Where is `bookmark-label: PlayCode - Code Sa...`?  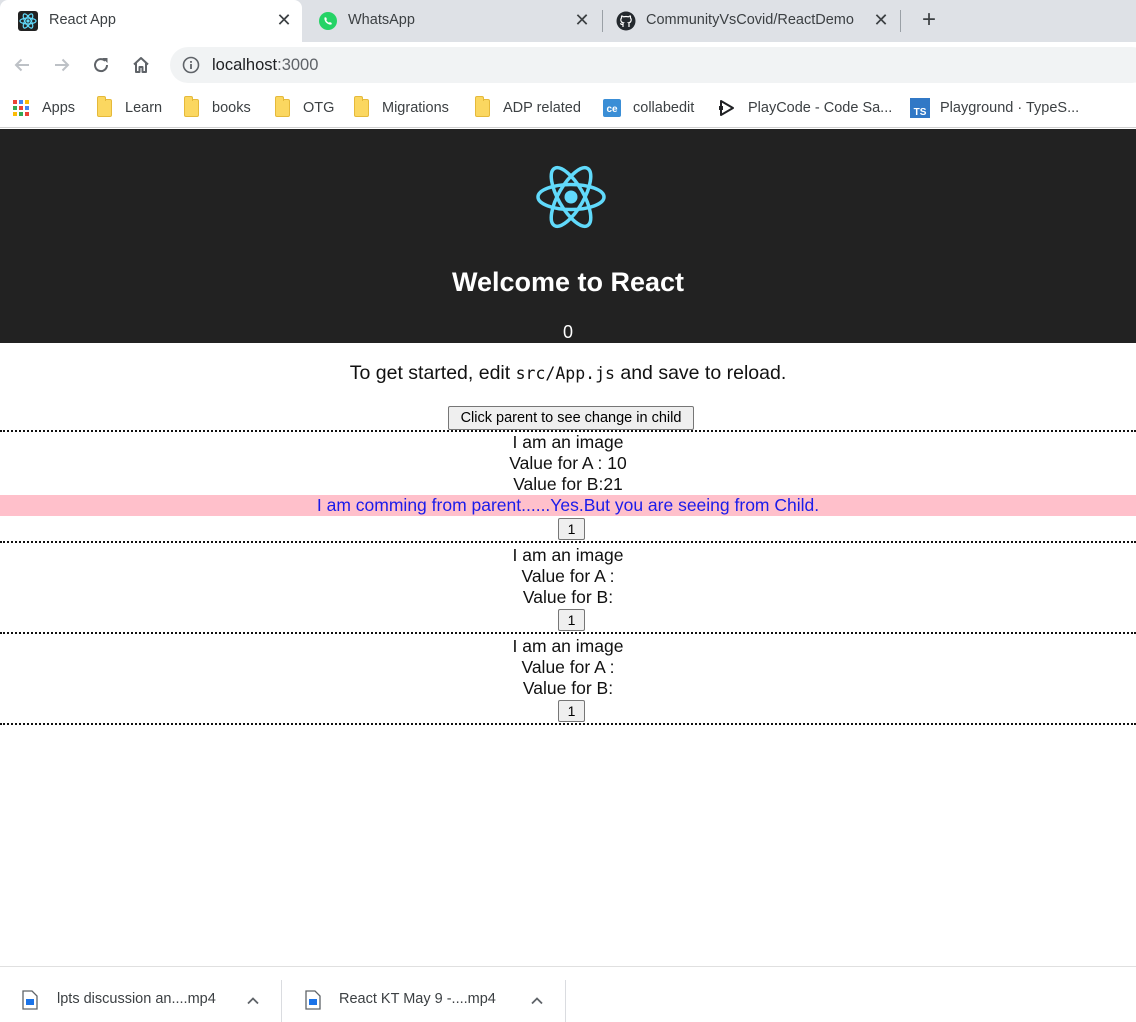 bookmark-label: PlayCode - Code Sa... is located at coordinates (820, 108).